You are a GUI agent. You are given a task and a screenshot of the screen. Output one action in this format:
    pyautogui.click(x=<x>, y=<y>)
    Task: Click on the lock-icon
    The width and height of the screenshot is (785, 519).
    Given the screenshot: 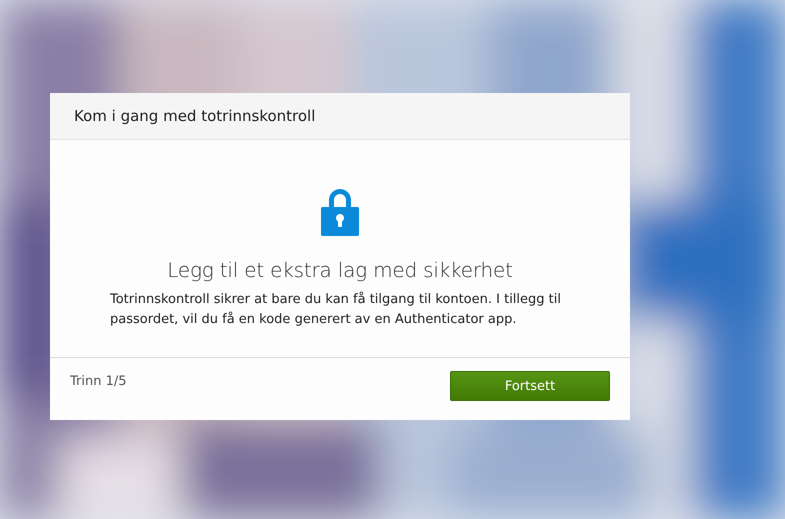 What is the action you would take?
    pyautogui.click(x=340, y=211)
    